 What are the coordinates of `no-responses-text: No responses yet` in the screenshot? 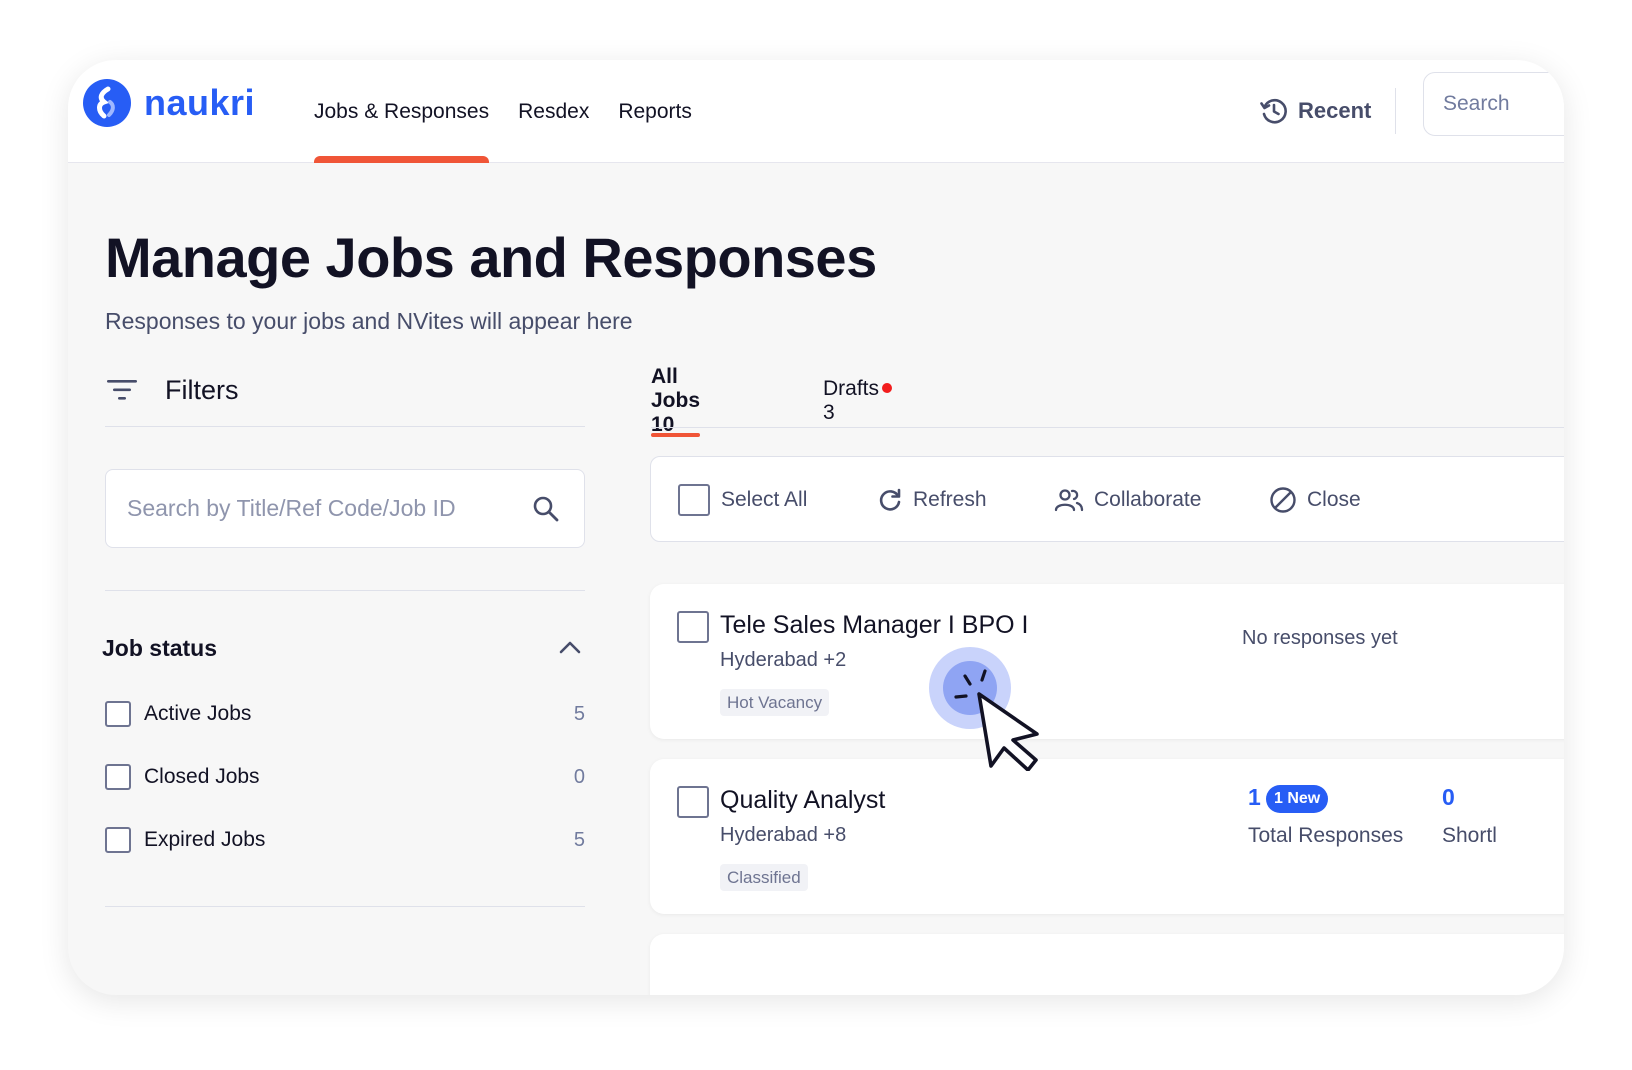 It's located at (1320, 638).